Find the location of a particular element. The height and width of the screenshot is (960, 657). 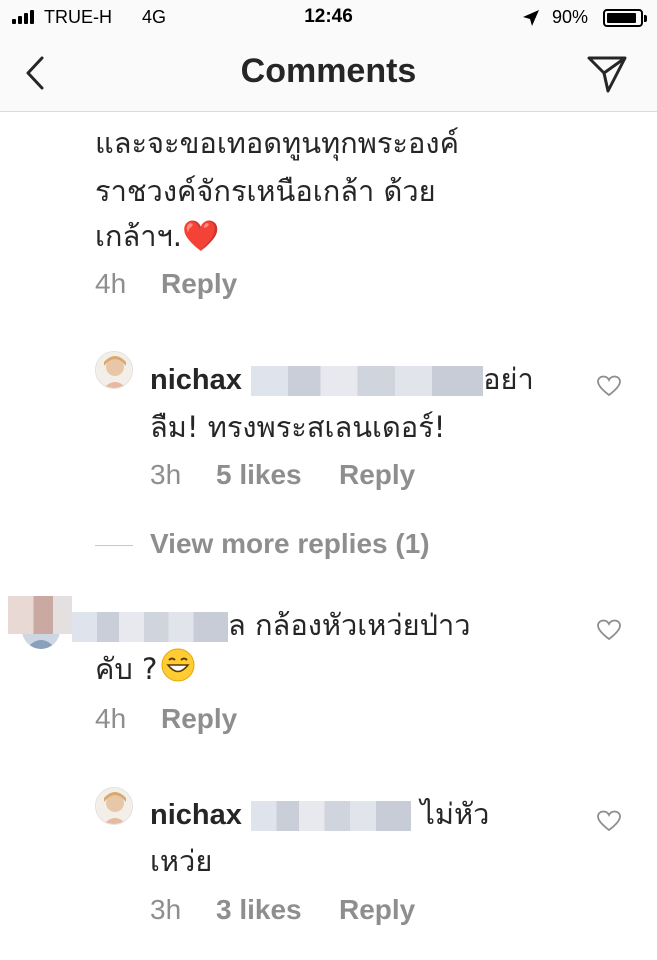

reply-1-line-2: ลืม! ทรงพระสเลนเดอร์! is located at coordinates (298, 427).